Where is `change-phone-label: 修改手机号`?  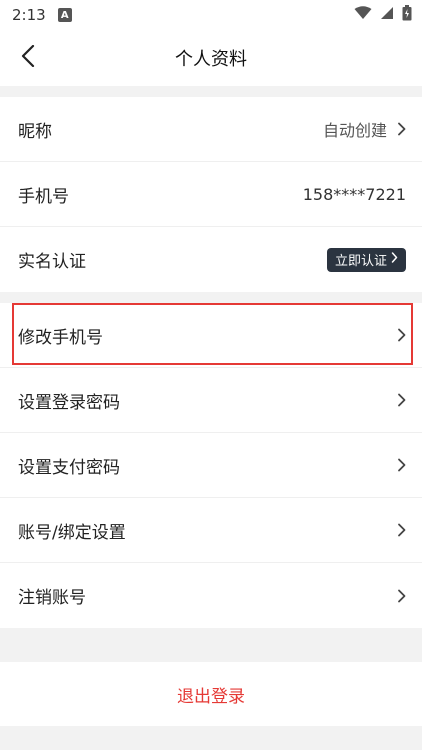
change-phone-label: 修改手机号 is located at coordinates (60, 337).